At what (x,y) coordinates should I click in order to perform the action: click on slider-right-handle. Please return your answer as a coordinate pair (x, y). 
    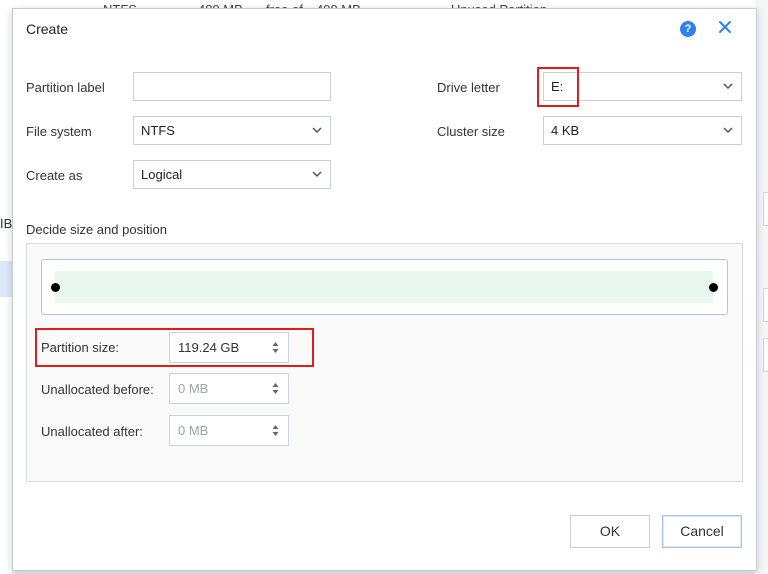
    Looking at the image, I should click on (713, 287).